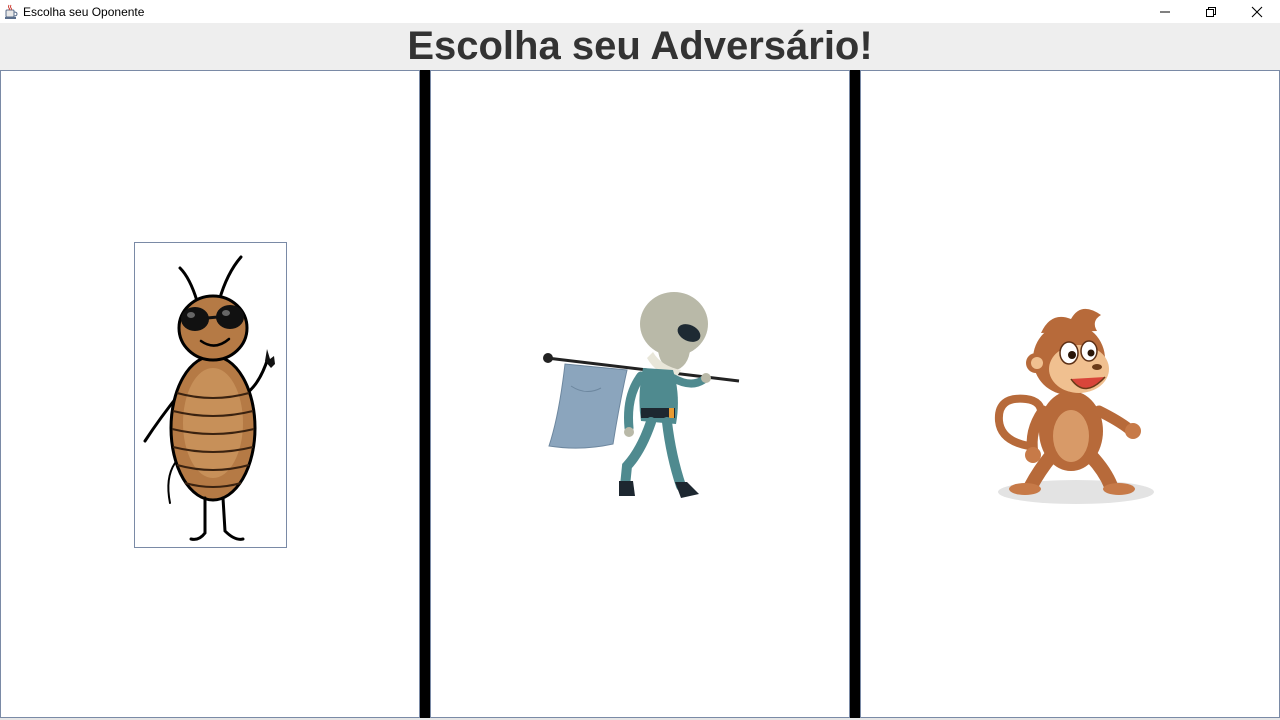  Describe the element at coordinates (11, 12) in the screenshot. I see `java-cup-icon` at that location.